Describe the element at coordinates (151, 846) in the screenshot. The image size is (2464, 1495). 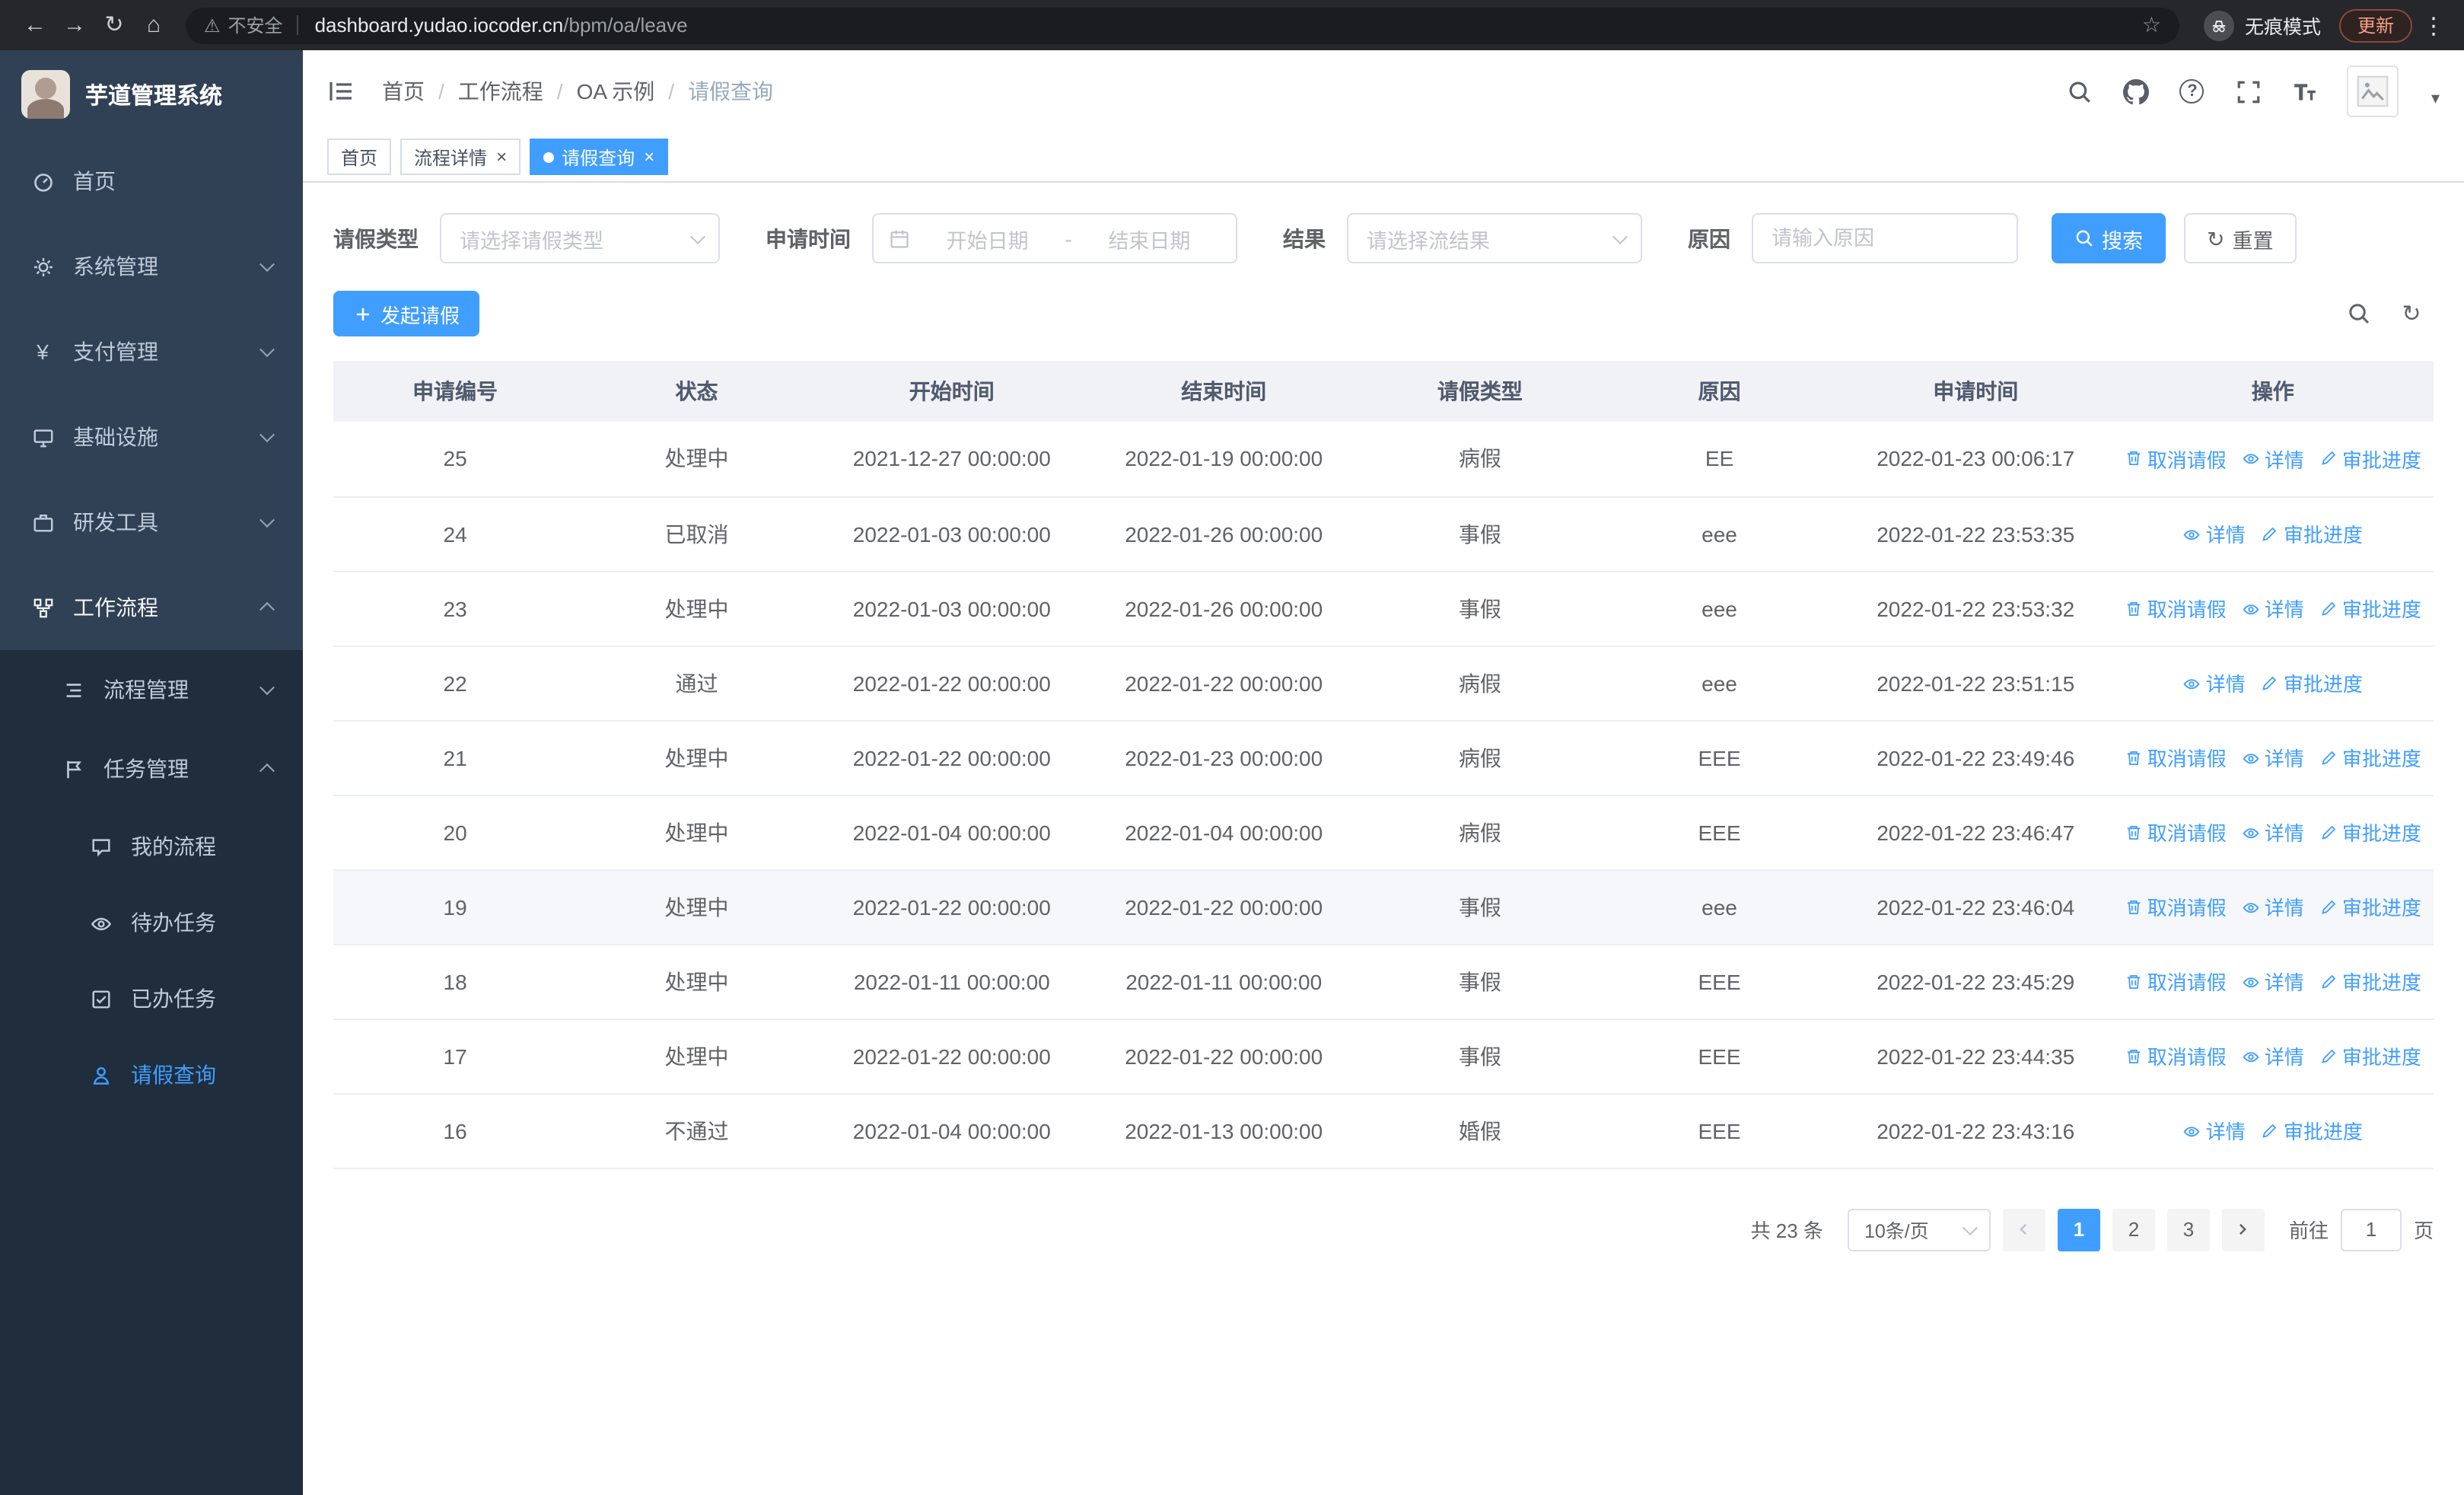
I see `sidebar-item-my-processes: 我的流程` at that location.